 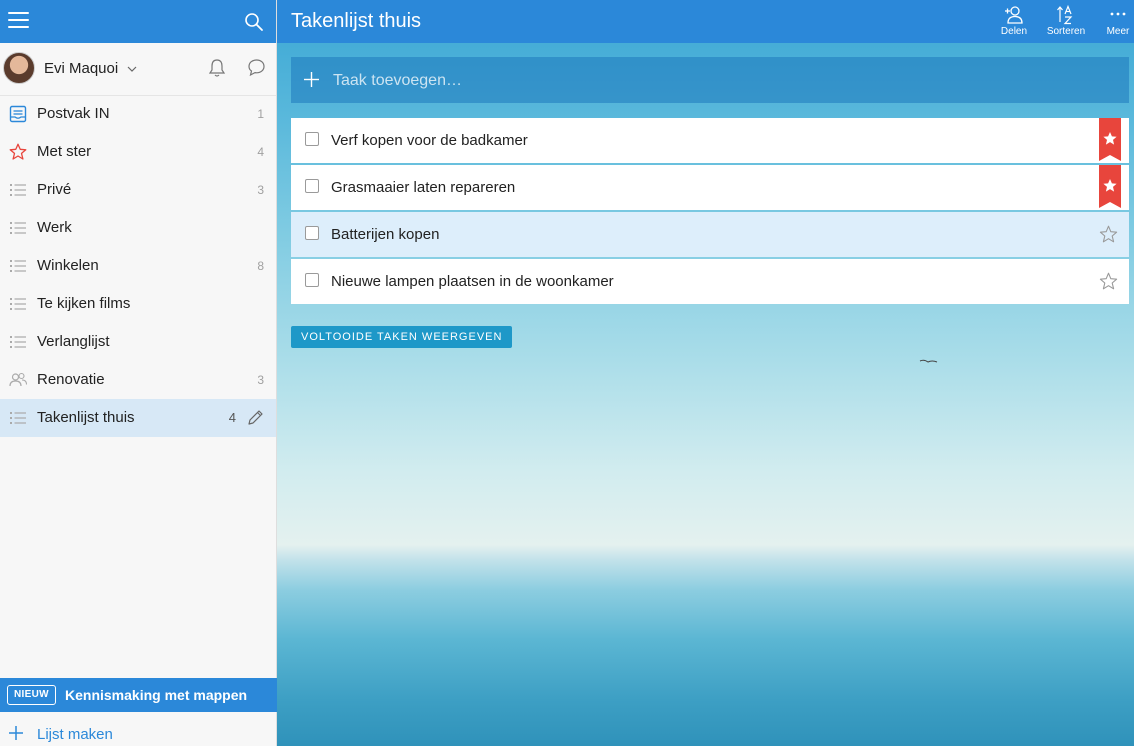 I want to click on sidebar-header, so click(x=138, y=21).